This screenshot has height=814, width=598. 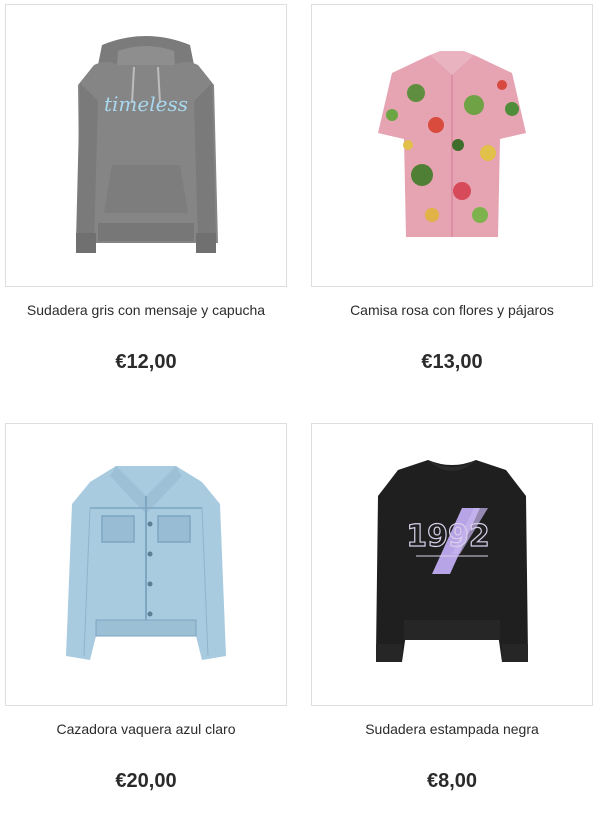 I want to click on product-price: €12,00, so click(x=146, y=362).